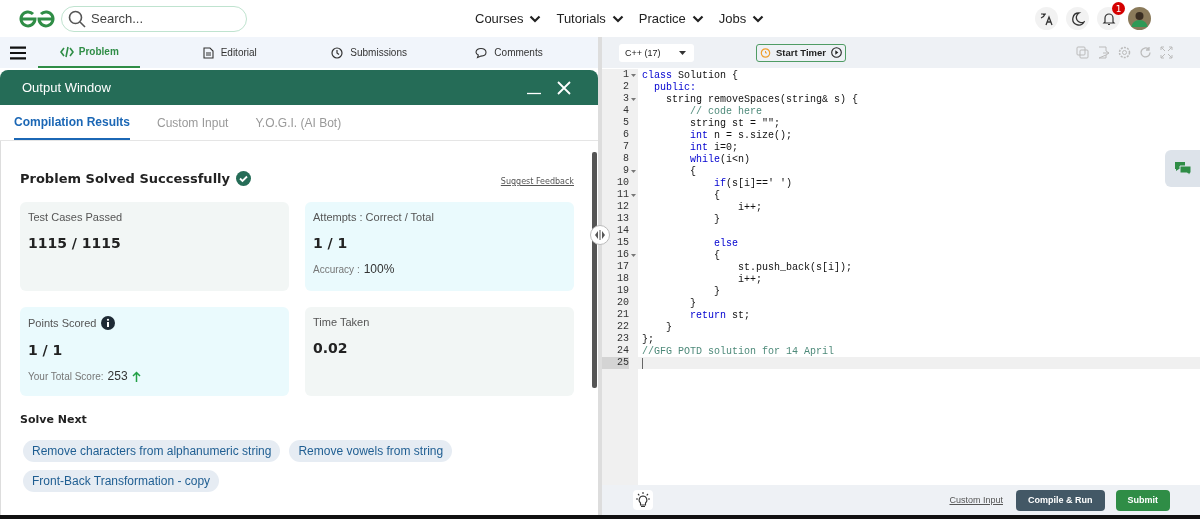  Describe the element at coordinates (62, 323) in the screenshot. I see `stat-label: Points Scored` at that location.